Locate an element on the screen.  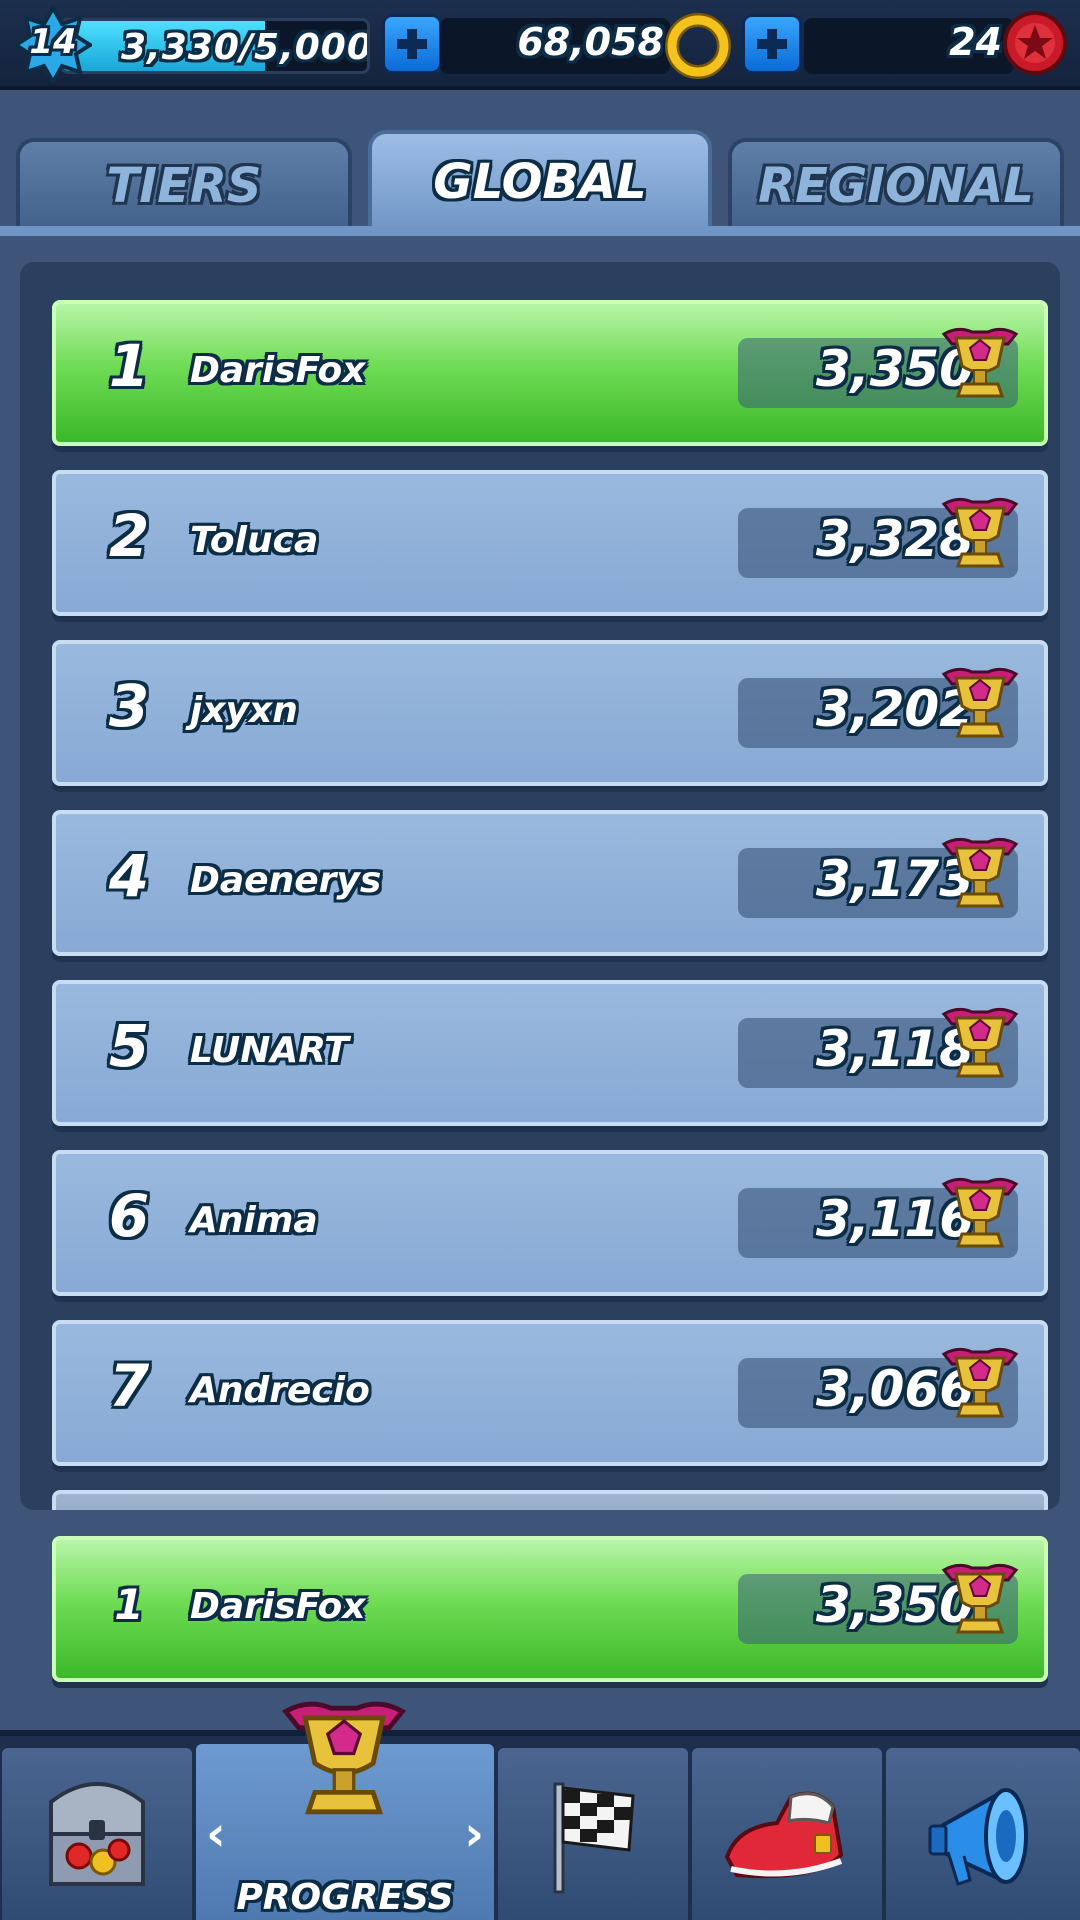
nav-race is located at coordinates (593, 1834).